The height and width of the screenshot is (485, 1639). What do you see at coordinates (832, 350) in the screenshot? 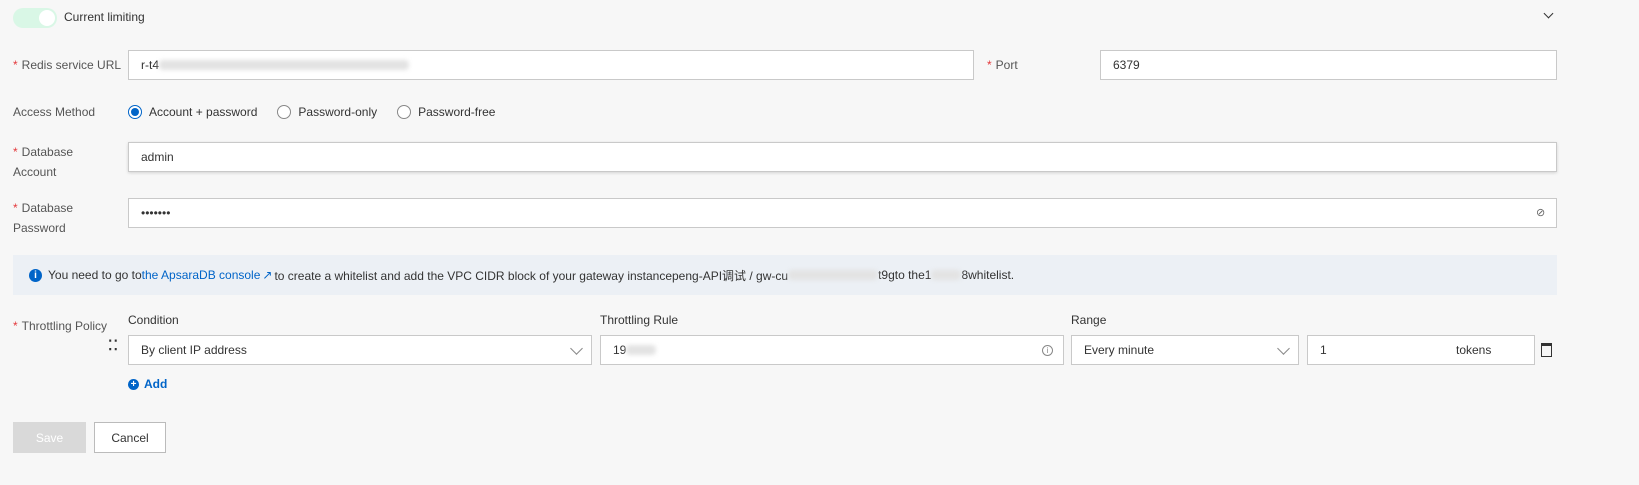
I see `throttling-rule-input: 19 i` at bounding box center [832, 350].